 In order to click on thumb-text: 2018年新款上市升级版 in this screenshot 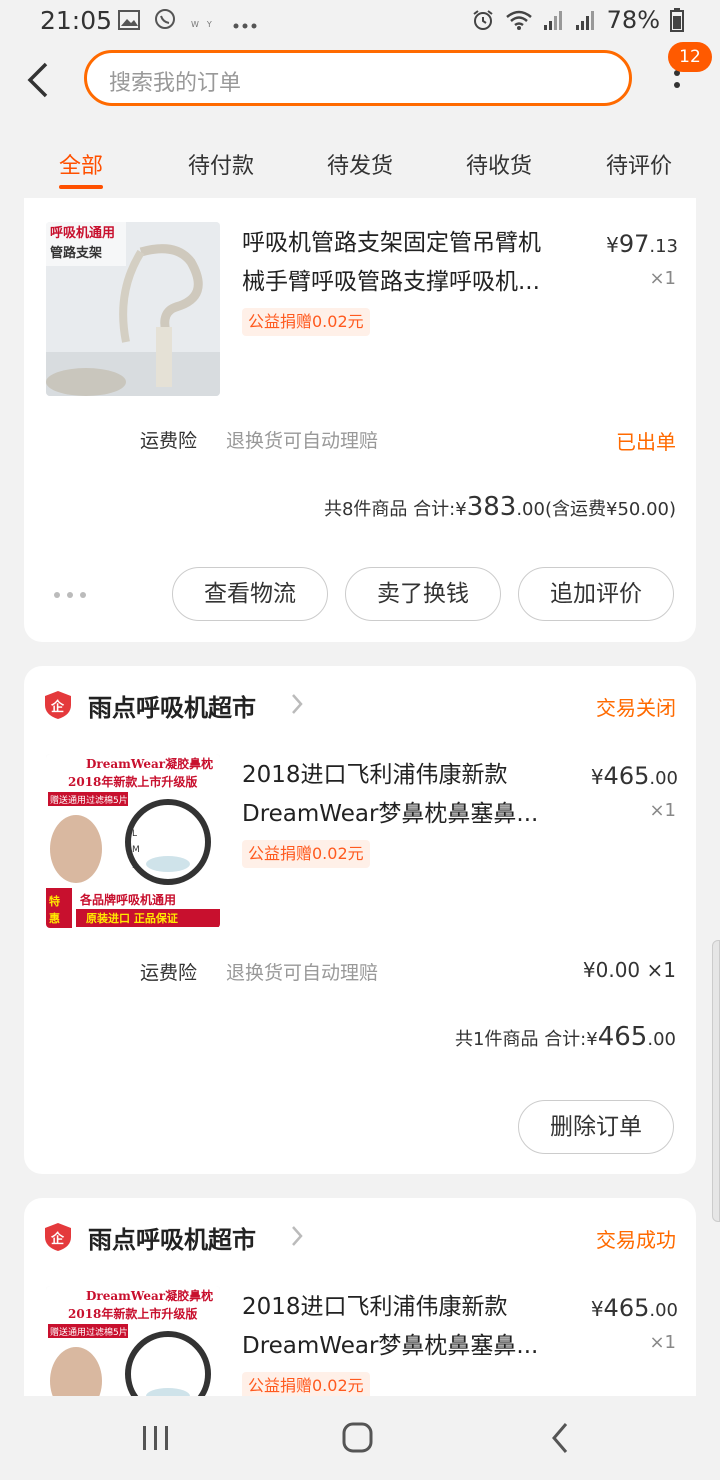, I will do `click(132, 1313)`.